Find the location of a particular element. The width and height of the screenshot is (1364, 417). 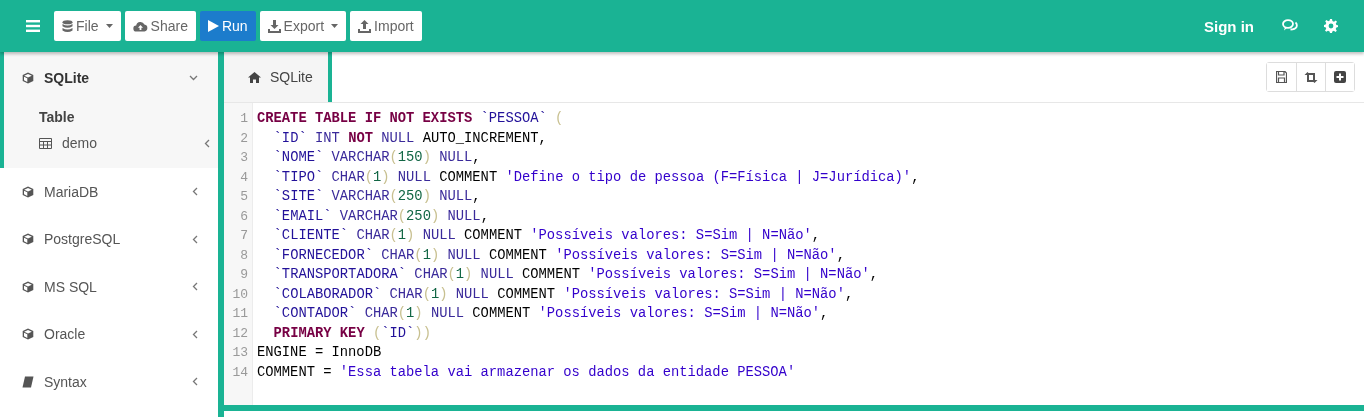

code-line: `SITE` VARCHAR(250) NULL, is located at coordinates (377, 197).